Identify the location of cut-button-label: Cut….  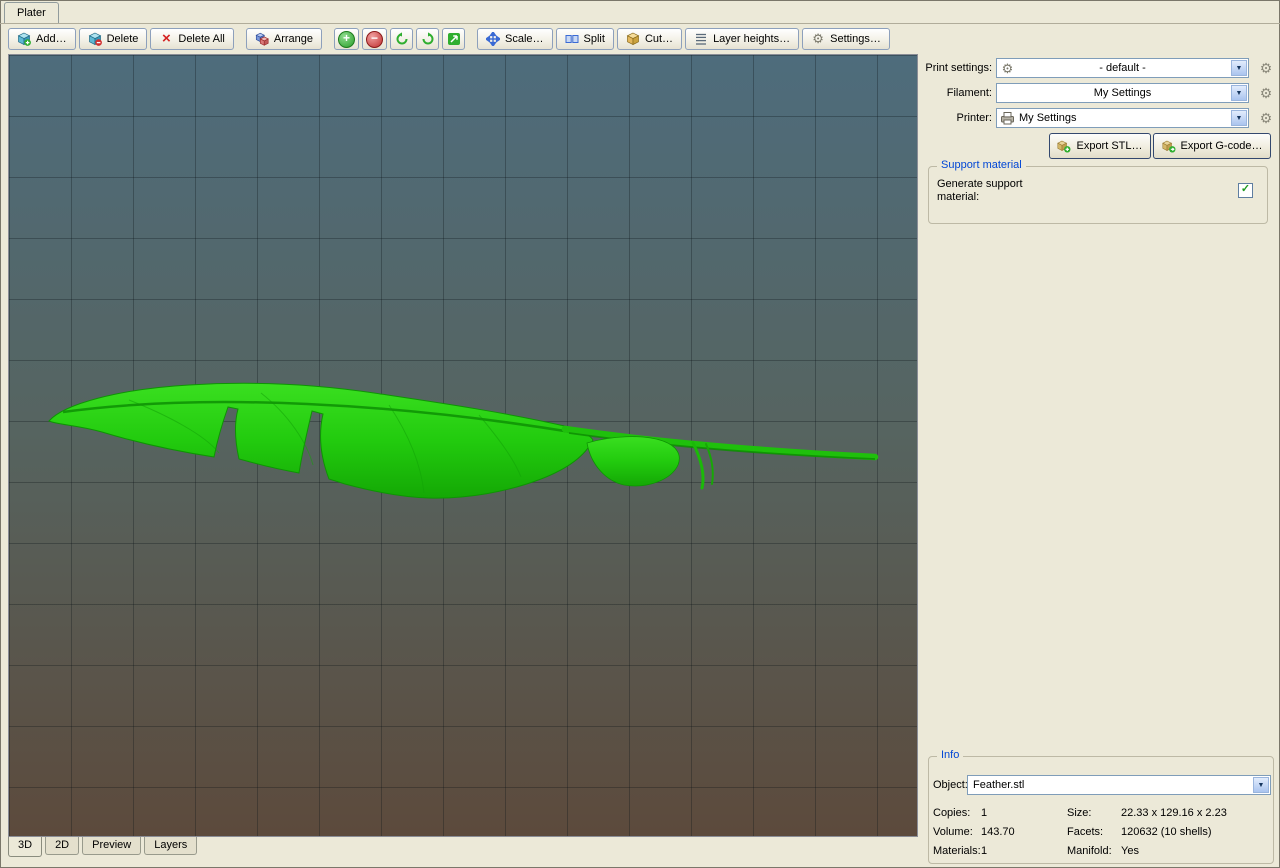
(659, 39).